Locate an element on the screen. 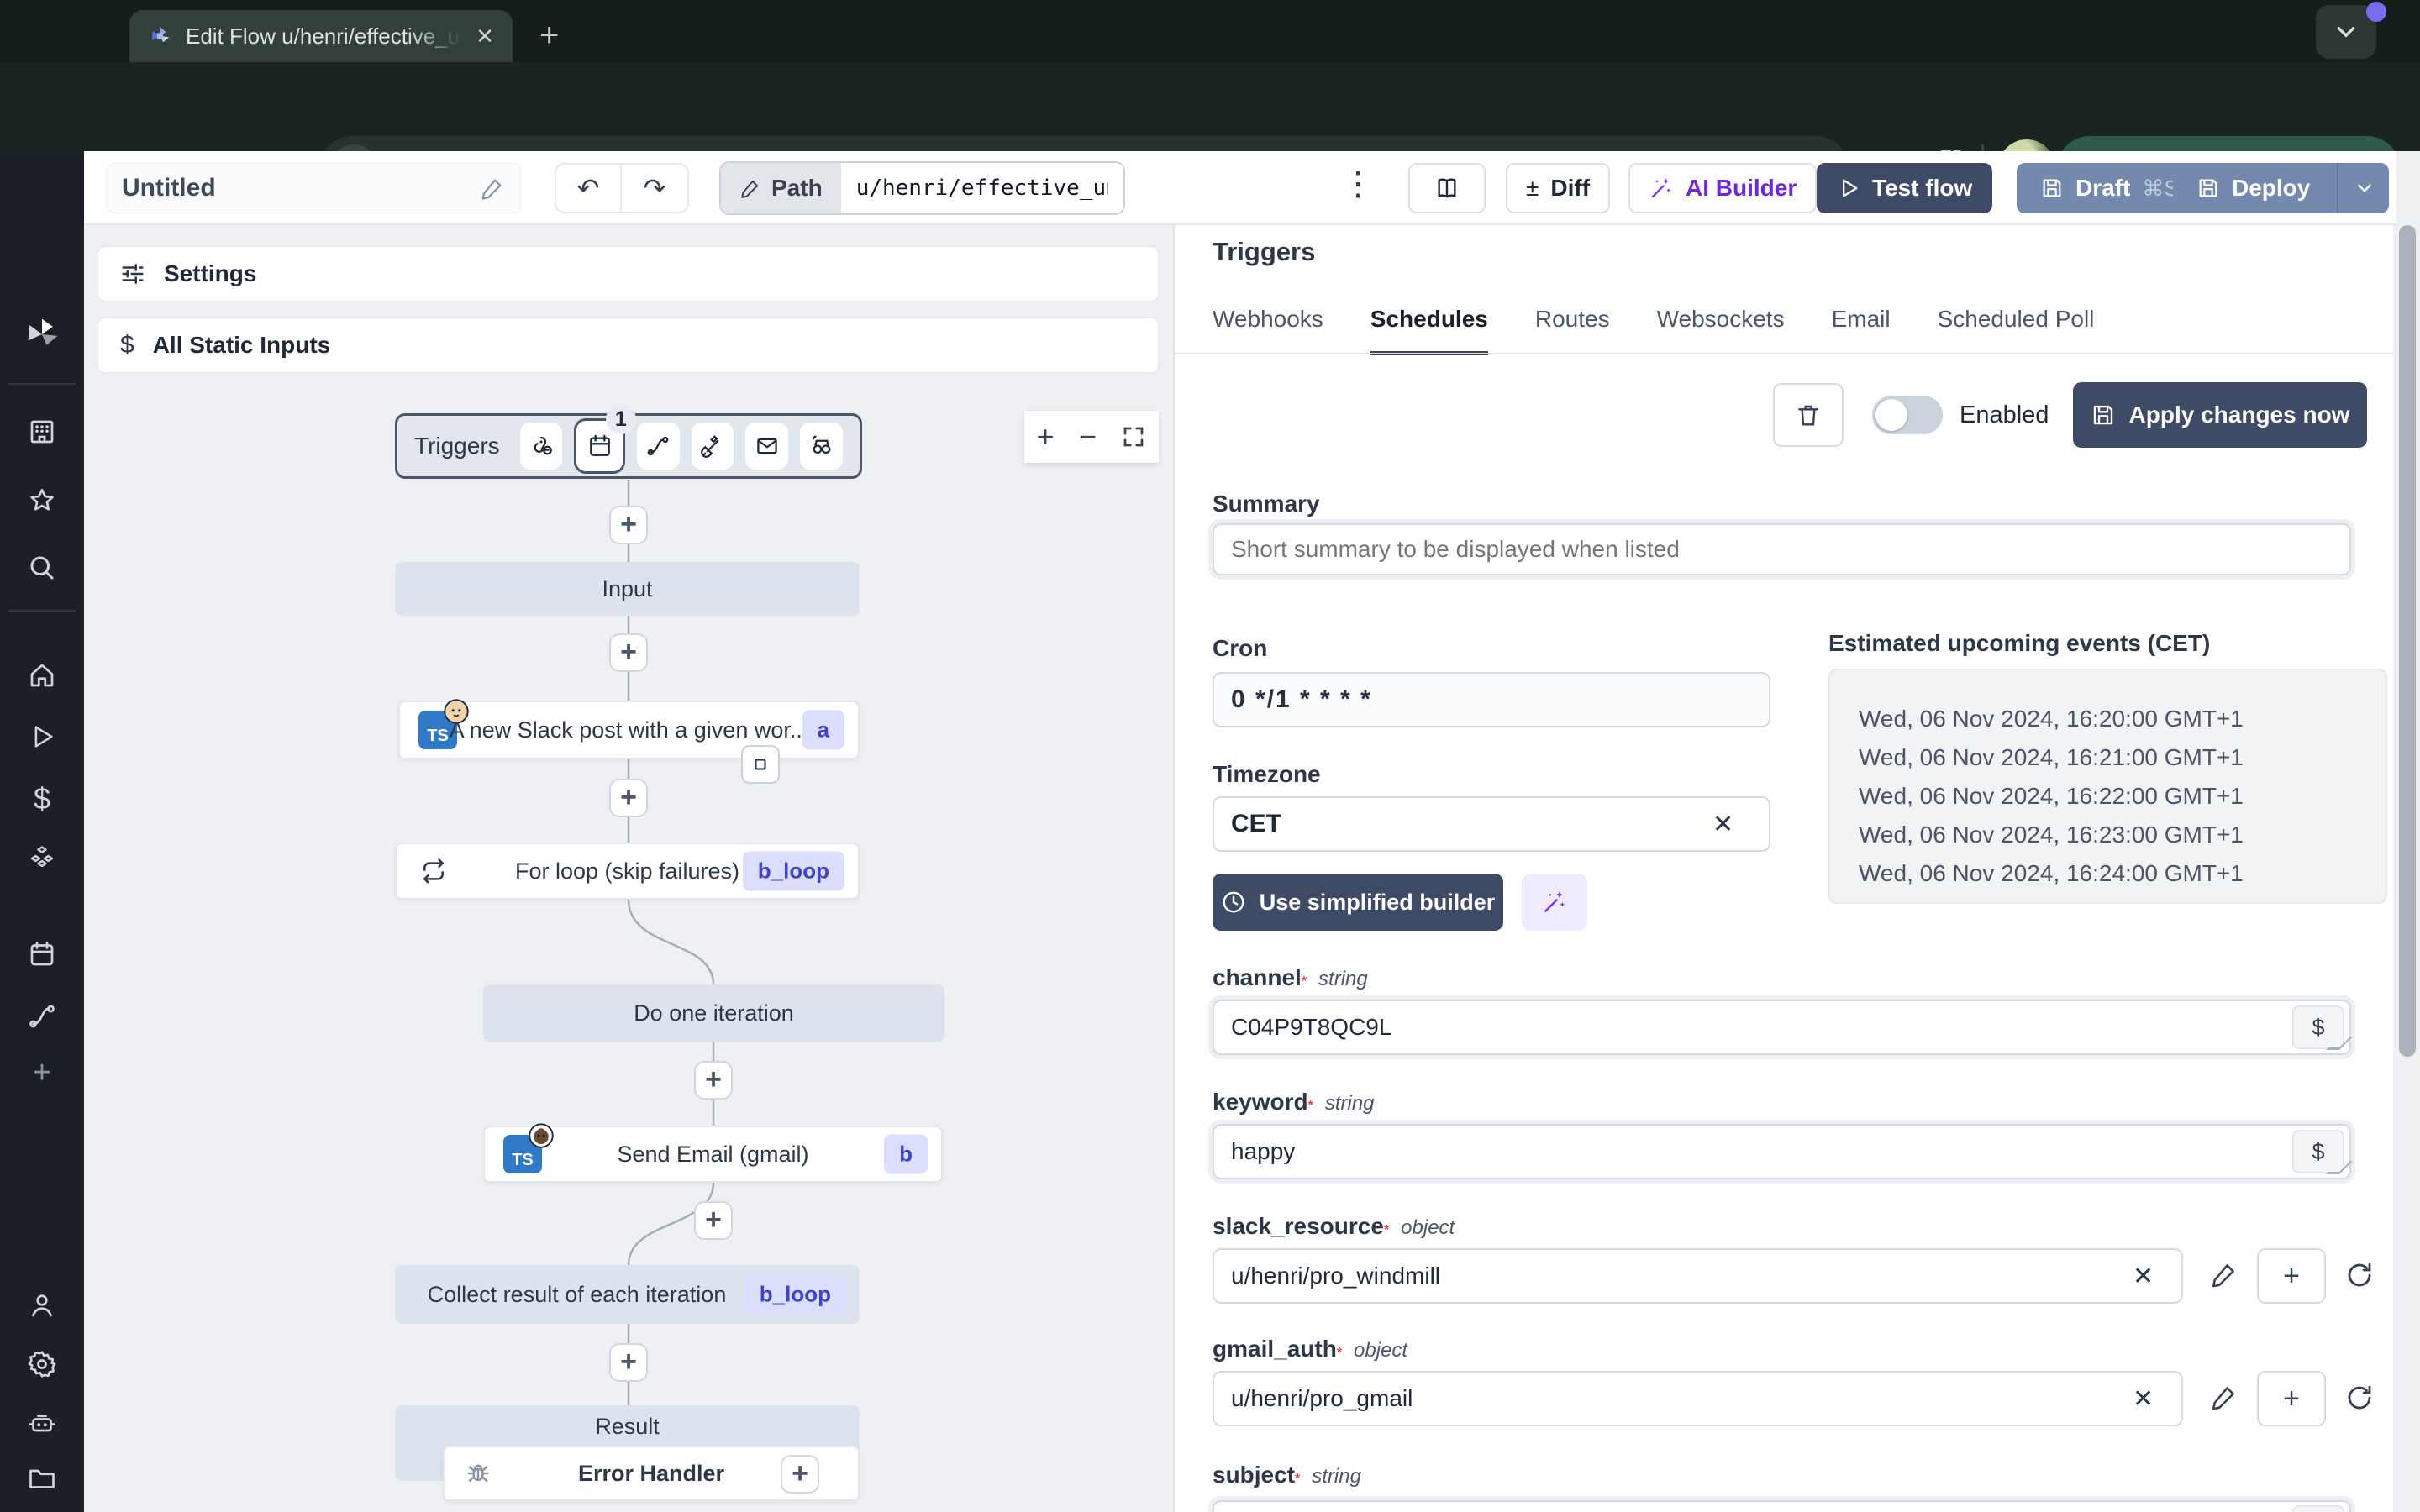  sidebar-item-favorites is located at coordinates (42, 501).